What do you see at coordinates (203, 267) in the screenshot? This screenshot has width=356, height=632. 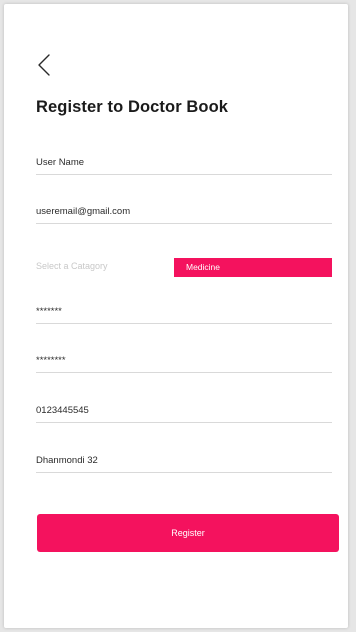 I see `category-selected-value: Medicine` at bounding box center [203, 267].